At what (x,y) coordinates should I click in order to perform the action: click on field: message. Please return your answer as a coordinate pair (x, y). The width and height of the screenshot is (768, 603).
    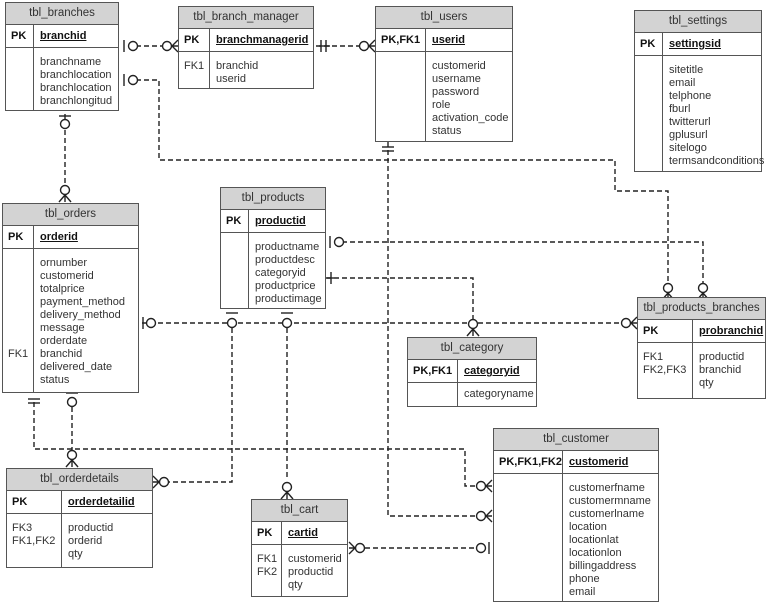
    Looking at the image, I should click on (62, 328).